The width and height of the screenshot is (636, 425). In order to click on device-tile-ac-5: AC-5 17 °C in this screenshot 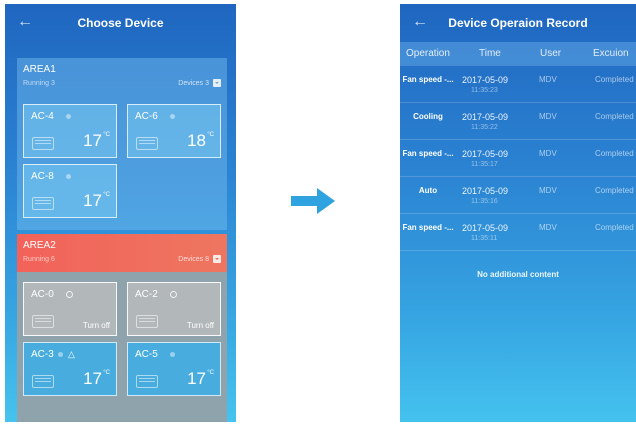, I will do `click(174, 369)`.